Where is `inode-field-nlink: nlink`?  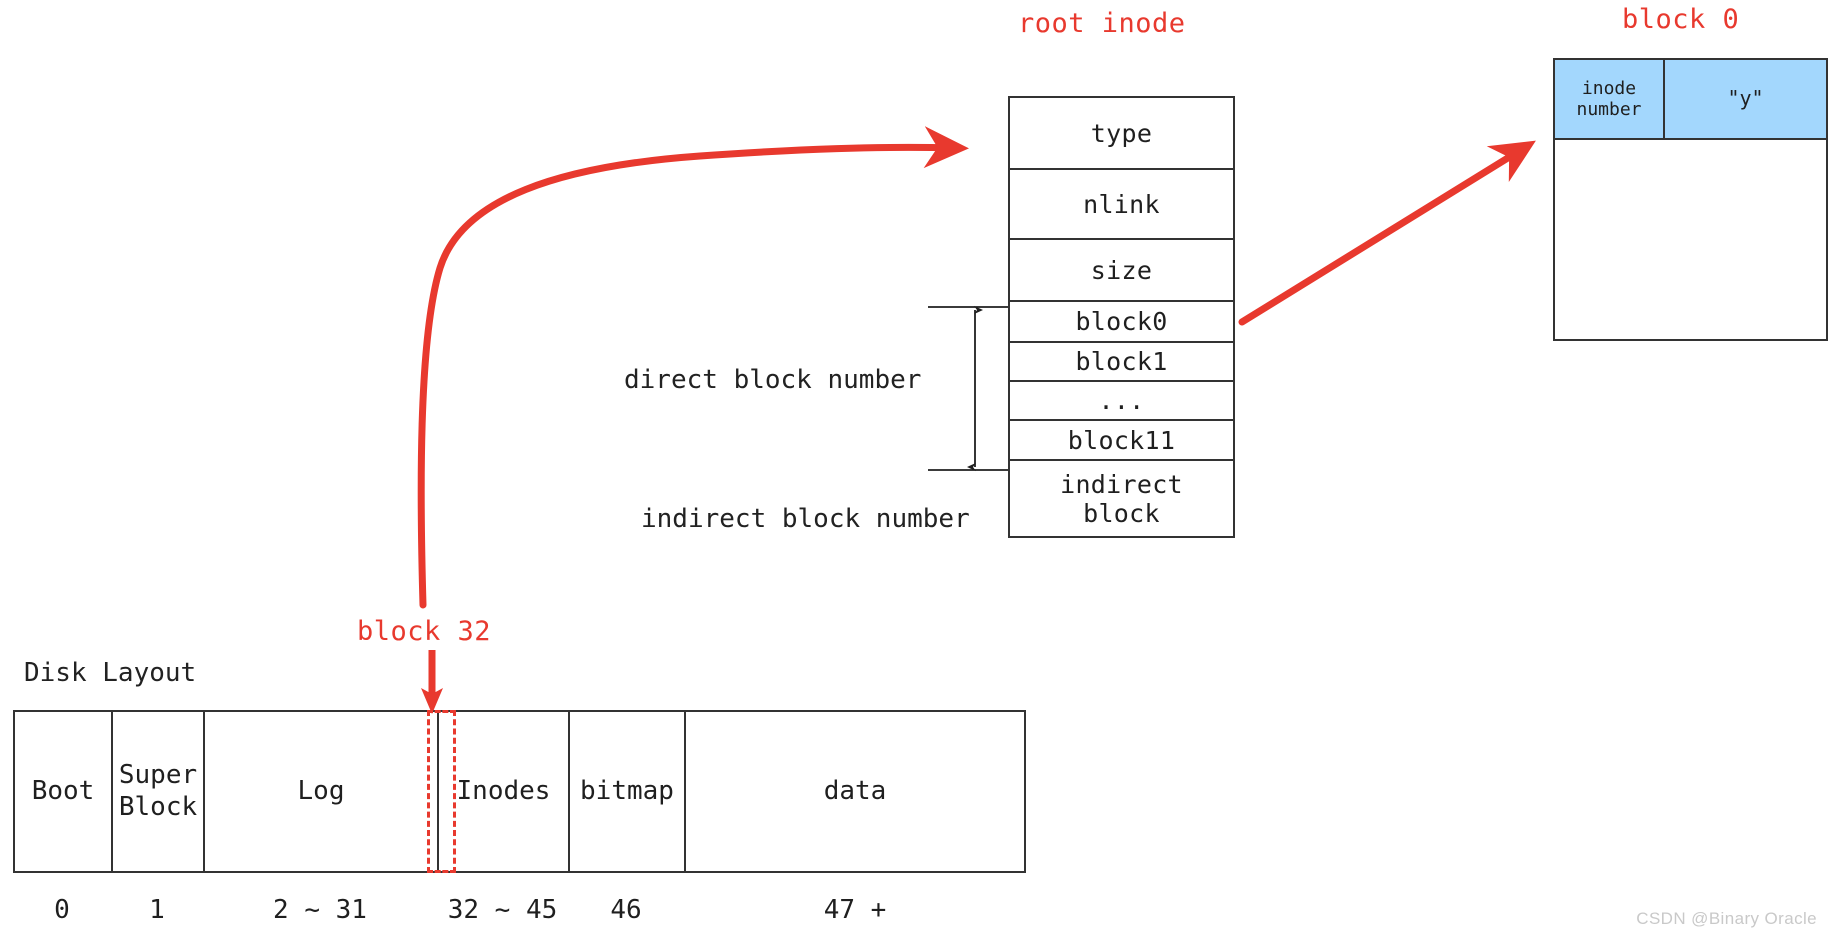
inode-field-nlink: nlink is located at coordinates (1121, 205).